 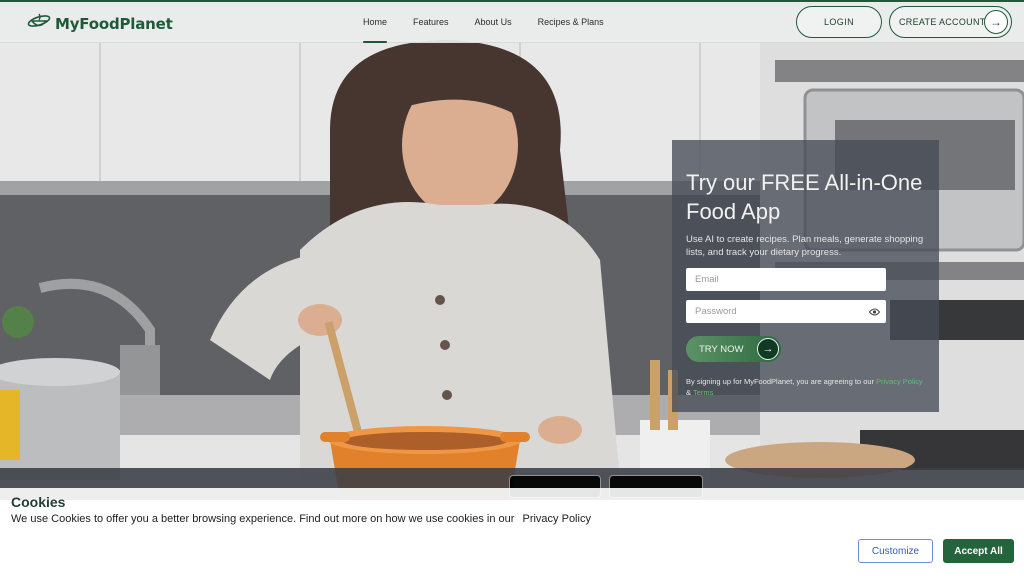 I want to click on try-now-label: TRY NOW, so click(x=721, y=349).